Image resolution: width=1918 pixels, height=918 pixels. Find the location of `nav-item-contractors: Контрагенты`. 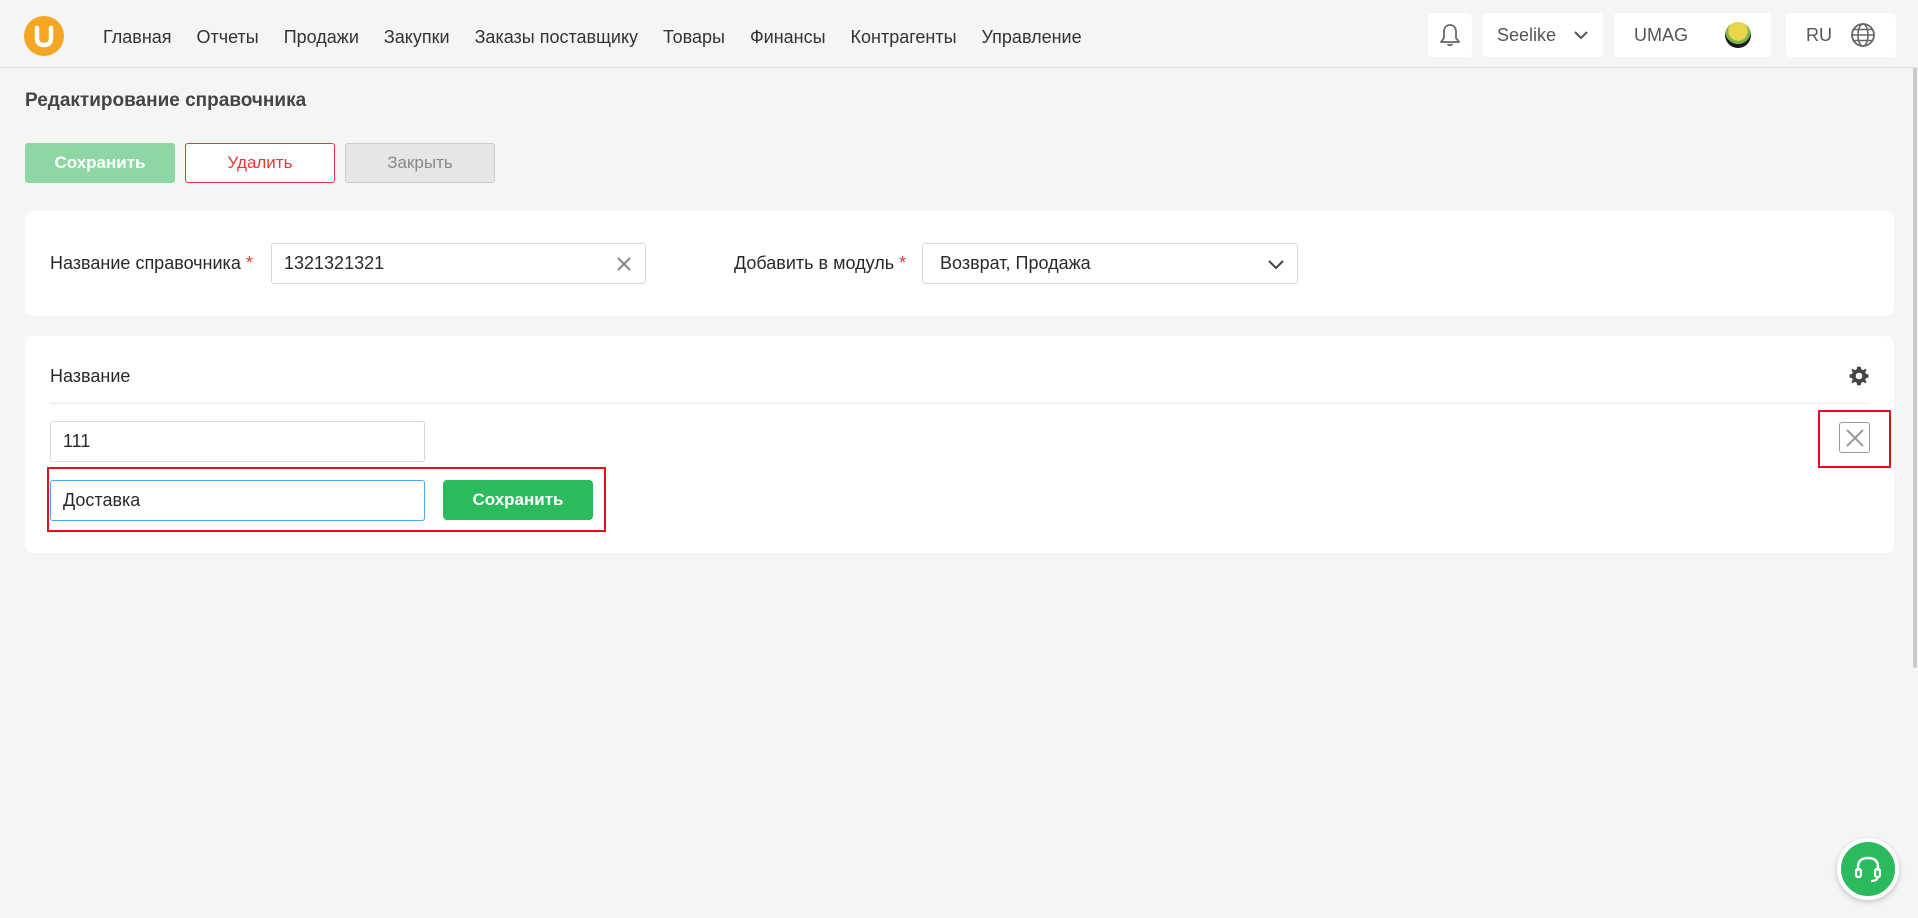

nav-item-contractors: Контрагенты is located at coordinates (904, 37).